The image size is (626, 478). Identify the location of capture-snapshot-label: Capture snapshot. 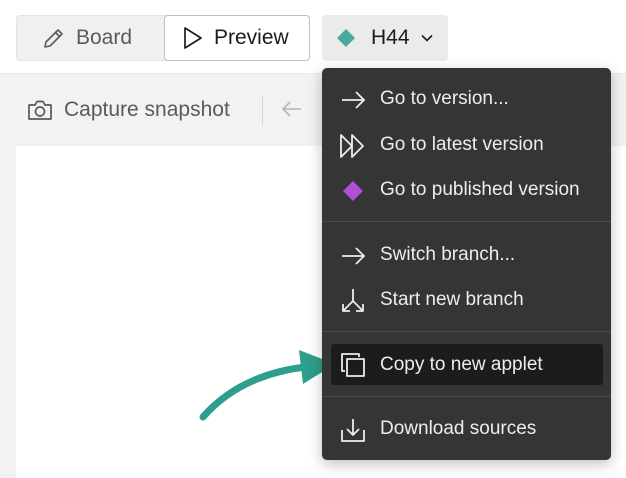
(147, 109).